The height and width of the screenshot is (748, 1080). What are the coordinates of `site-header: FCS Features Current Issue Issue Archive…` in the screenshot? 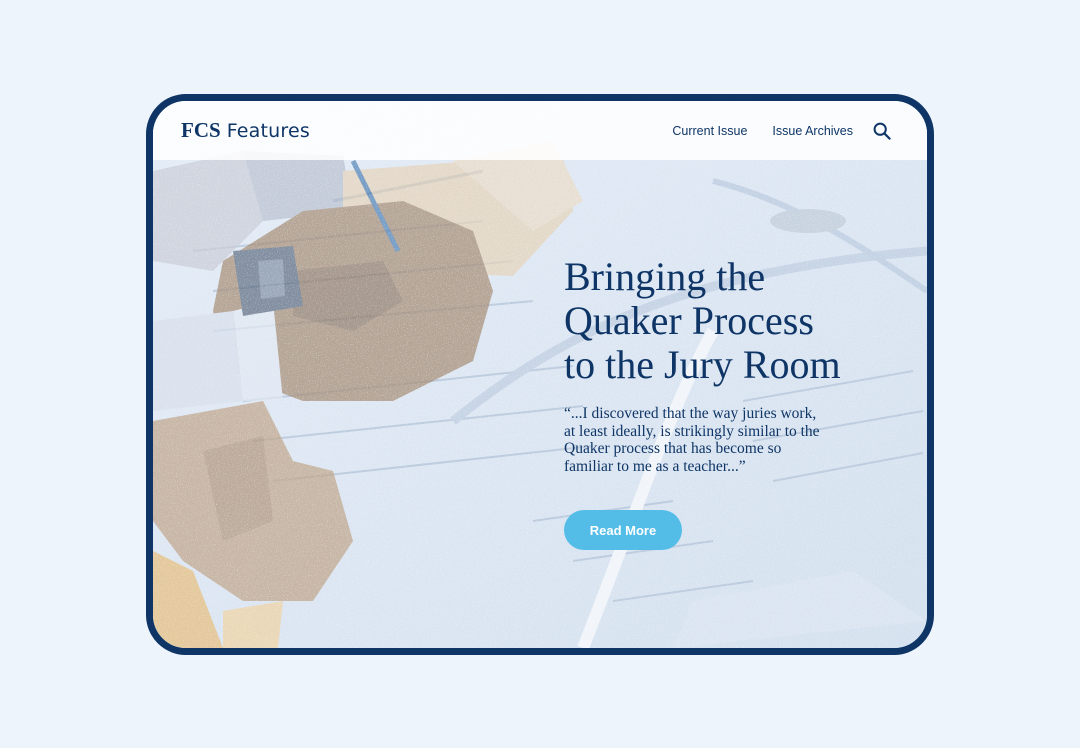 It's located at (540, 130).